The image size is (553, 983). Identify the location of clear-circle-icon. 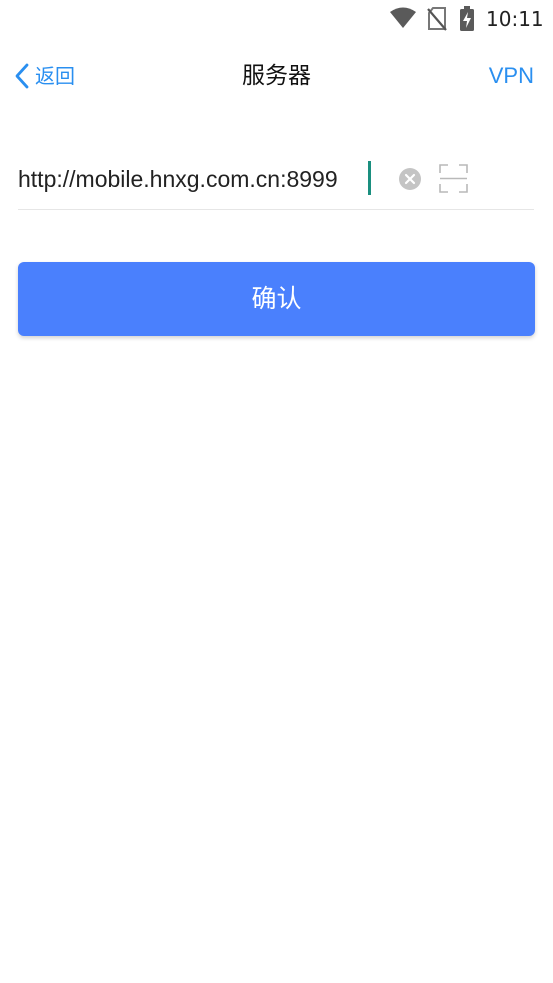
(410, 179).